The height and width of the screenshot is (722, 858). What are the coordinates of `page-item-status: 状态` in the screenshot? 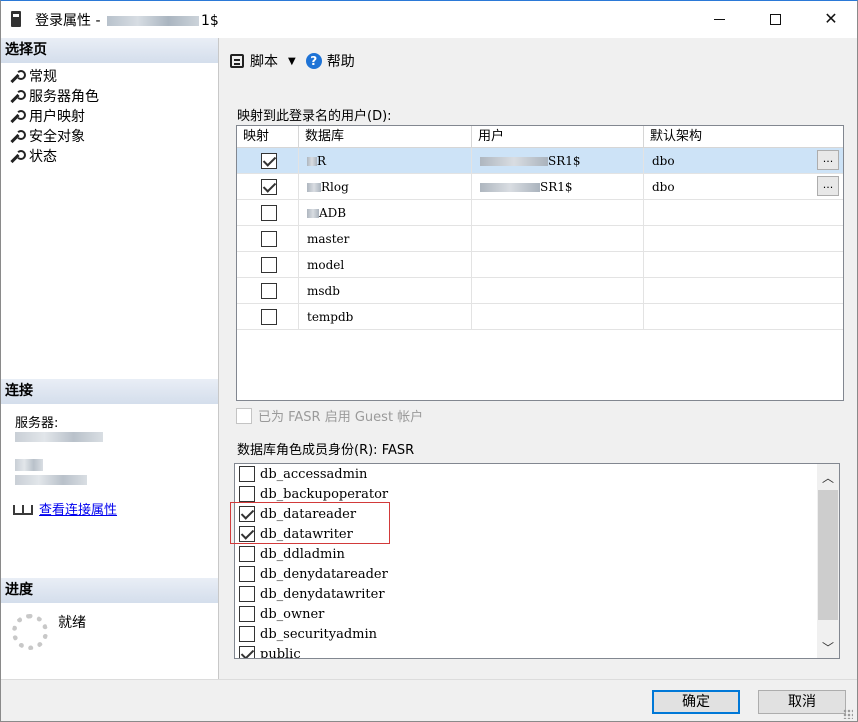 It's located at (54, 157).